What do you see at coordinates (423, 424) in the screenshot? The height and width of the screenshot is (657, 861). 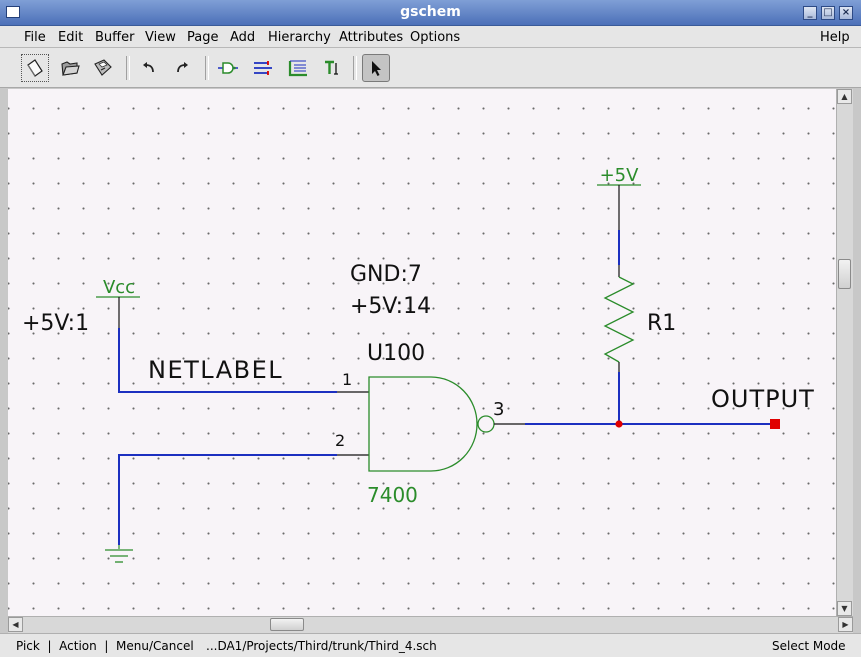 I see `nand-gate-body` at bounding box center [423, 424].